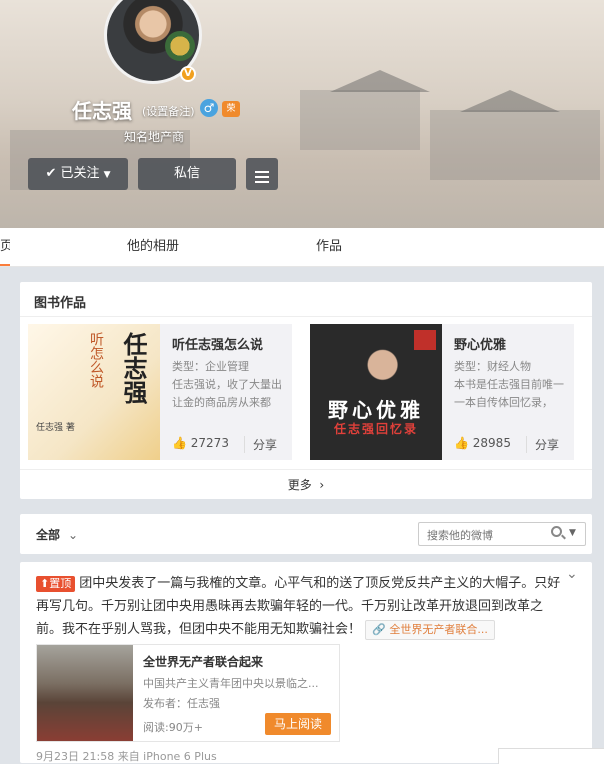  Describe the element at coordinates (102, 111) in the screenshot. I see `profile-name: 任志强` at that location.